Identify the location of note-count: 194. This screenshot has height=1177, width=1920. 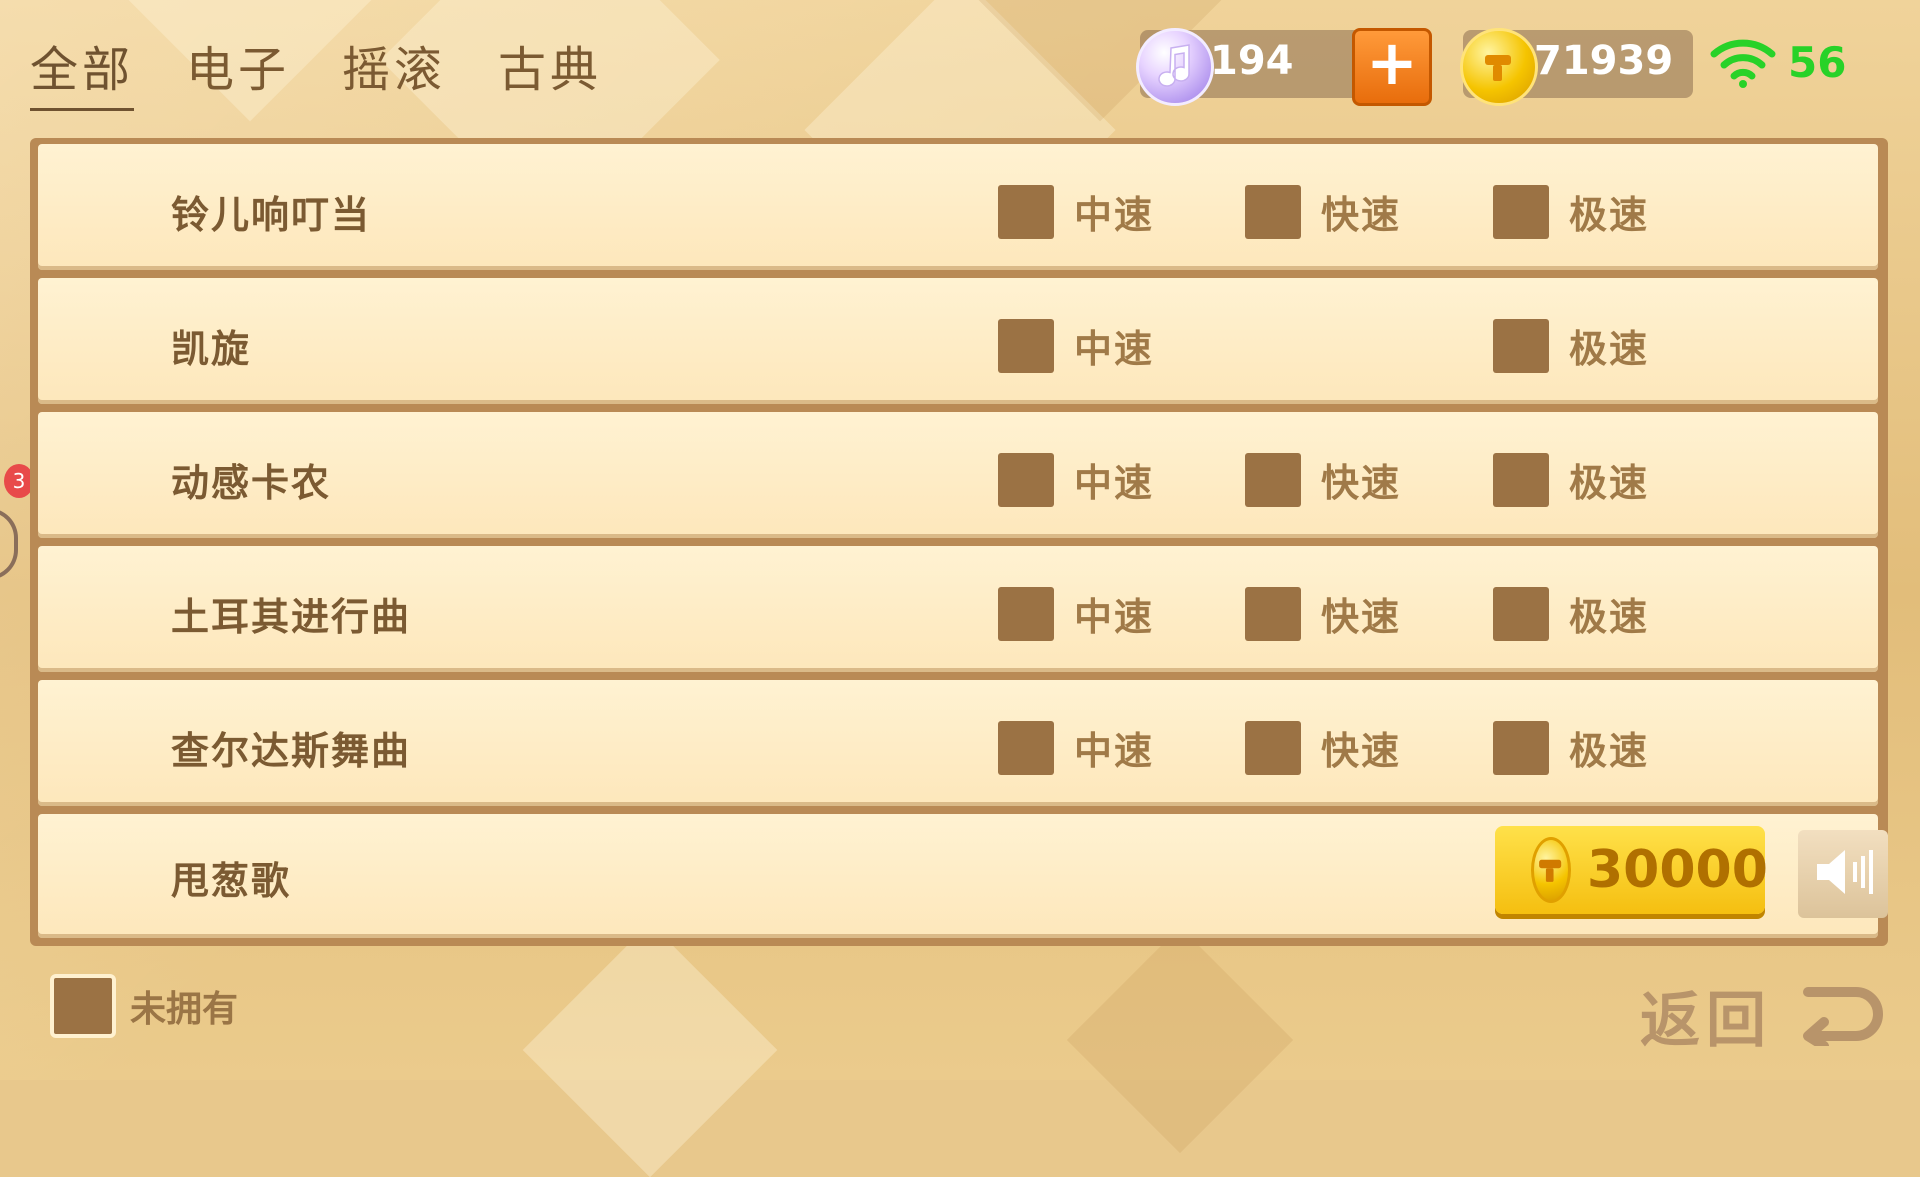
(1252, 61).